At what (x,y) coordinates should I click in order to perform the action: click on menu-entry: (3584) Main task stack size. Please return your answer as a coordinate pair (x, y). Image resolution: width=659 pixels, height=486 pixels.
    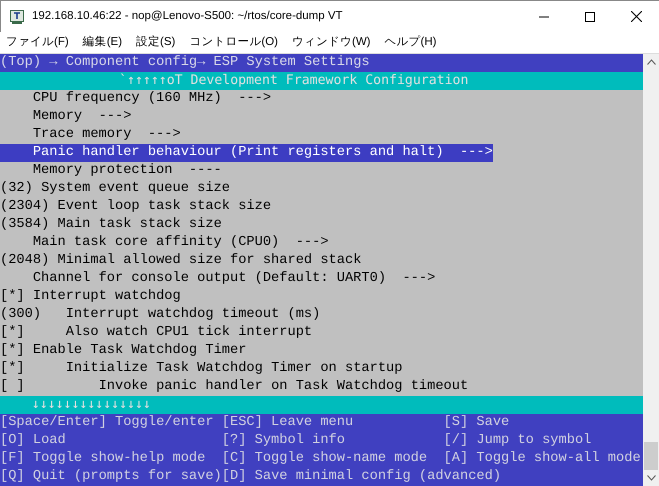
    Looking at the image, I should click on (111, 225).